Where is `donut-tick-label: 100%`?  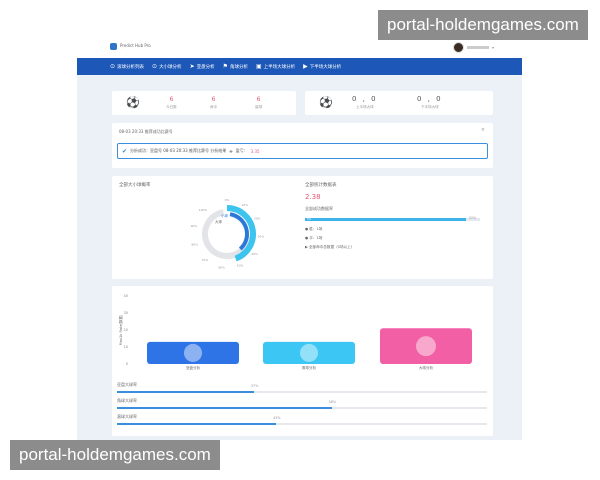
donut-tick-label: 100% is located at coordinates (203, 210).